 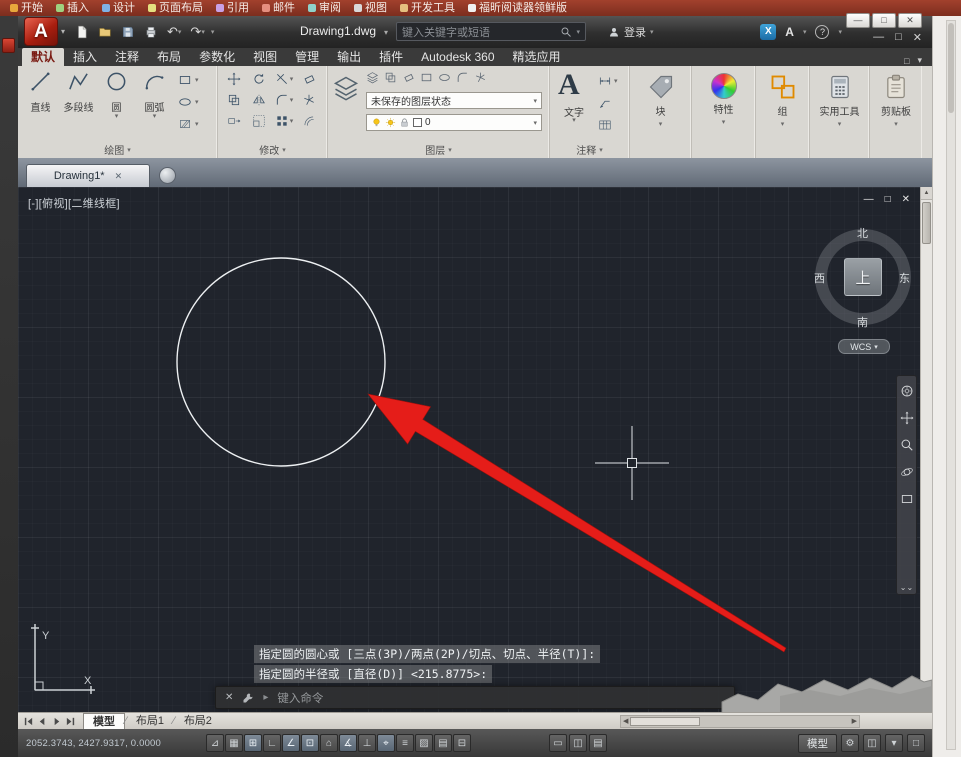 I want to click on command-line: ✕ ▸ 键入命令, so click(x=475, y=697).